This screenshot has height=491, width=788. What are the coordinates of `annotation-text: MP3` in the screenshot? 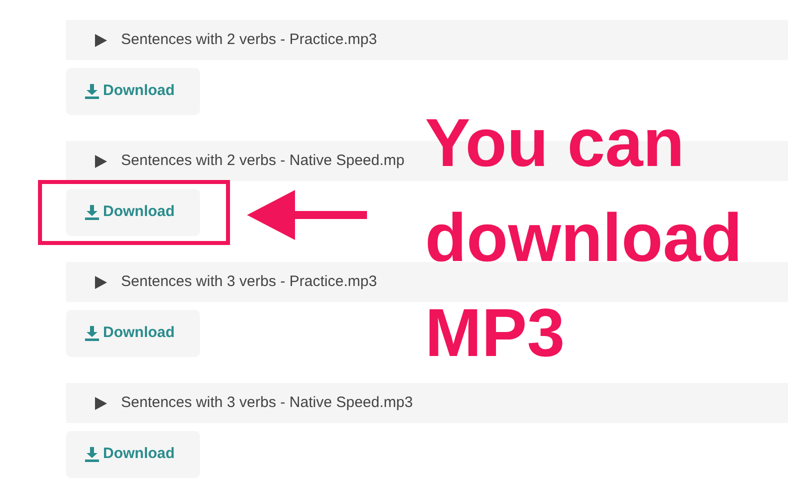 It's located at (495, 333).